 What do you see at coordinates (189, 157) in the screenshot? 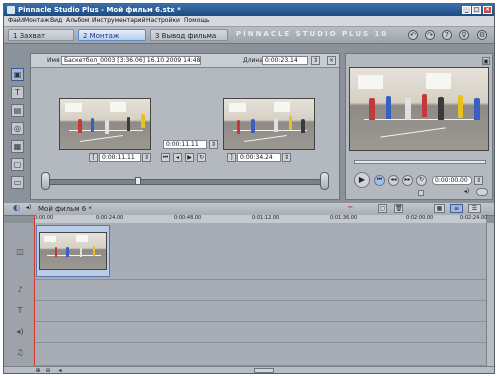
I see `play-icon: ▶` at bounding box center [189, 157].